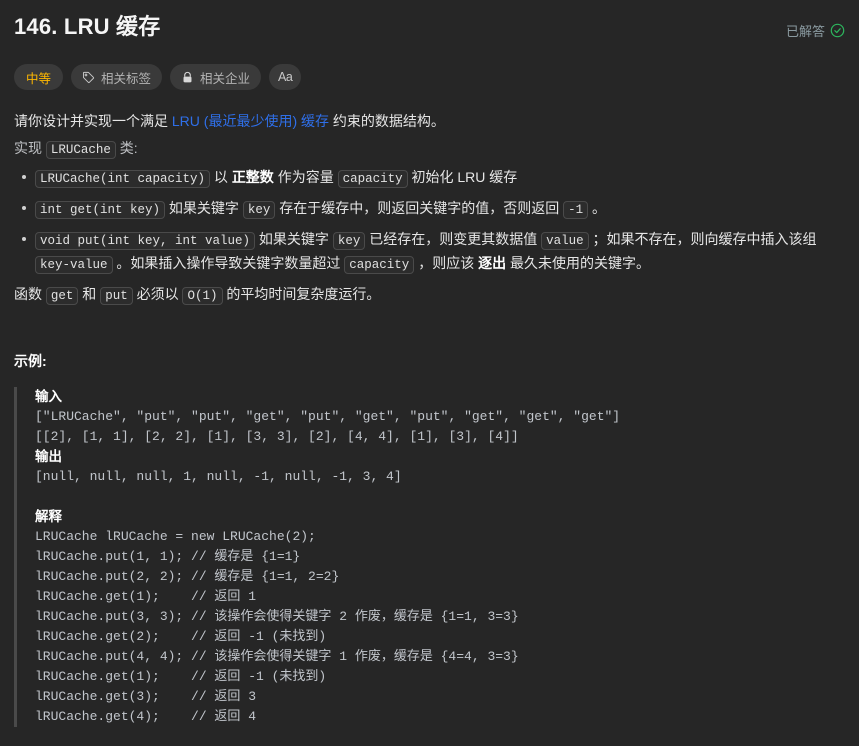 The width and height of the screenshot is (859, 746). What do you see at coordinates (419, 208) in the screenshot?
I see `bullet-1-text-3: 存在于缓存中，则返回关键字的值，否则返回` at bounding box center [419, 208].